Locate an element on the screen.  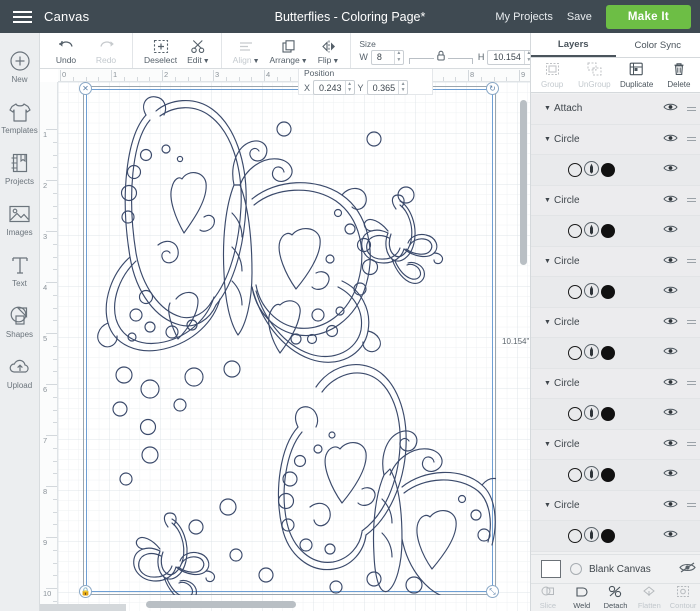
contour-button: Contour is located at coordinates (683, 597).